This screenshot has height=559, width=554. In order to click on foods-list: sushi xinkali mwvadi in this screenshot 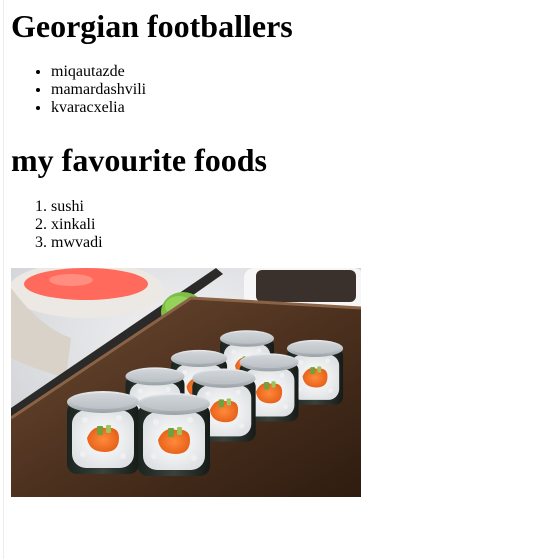, I will do `click(57, 225)`.